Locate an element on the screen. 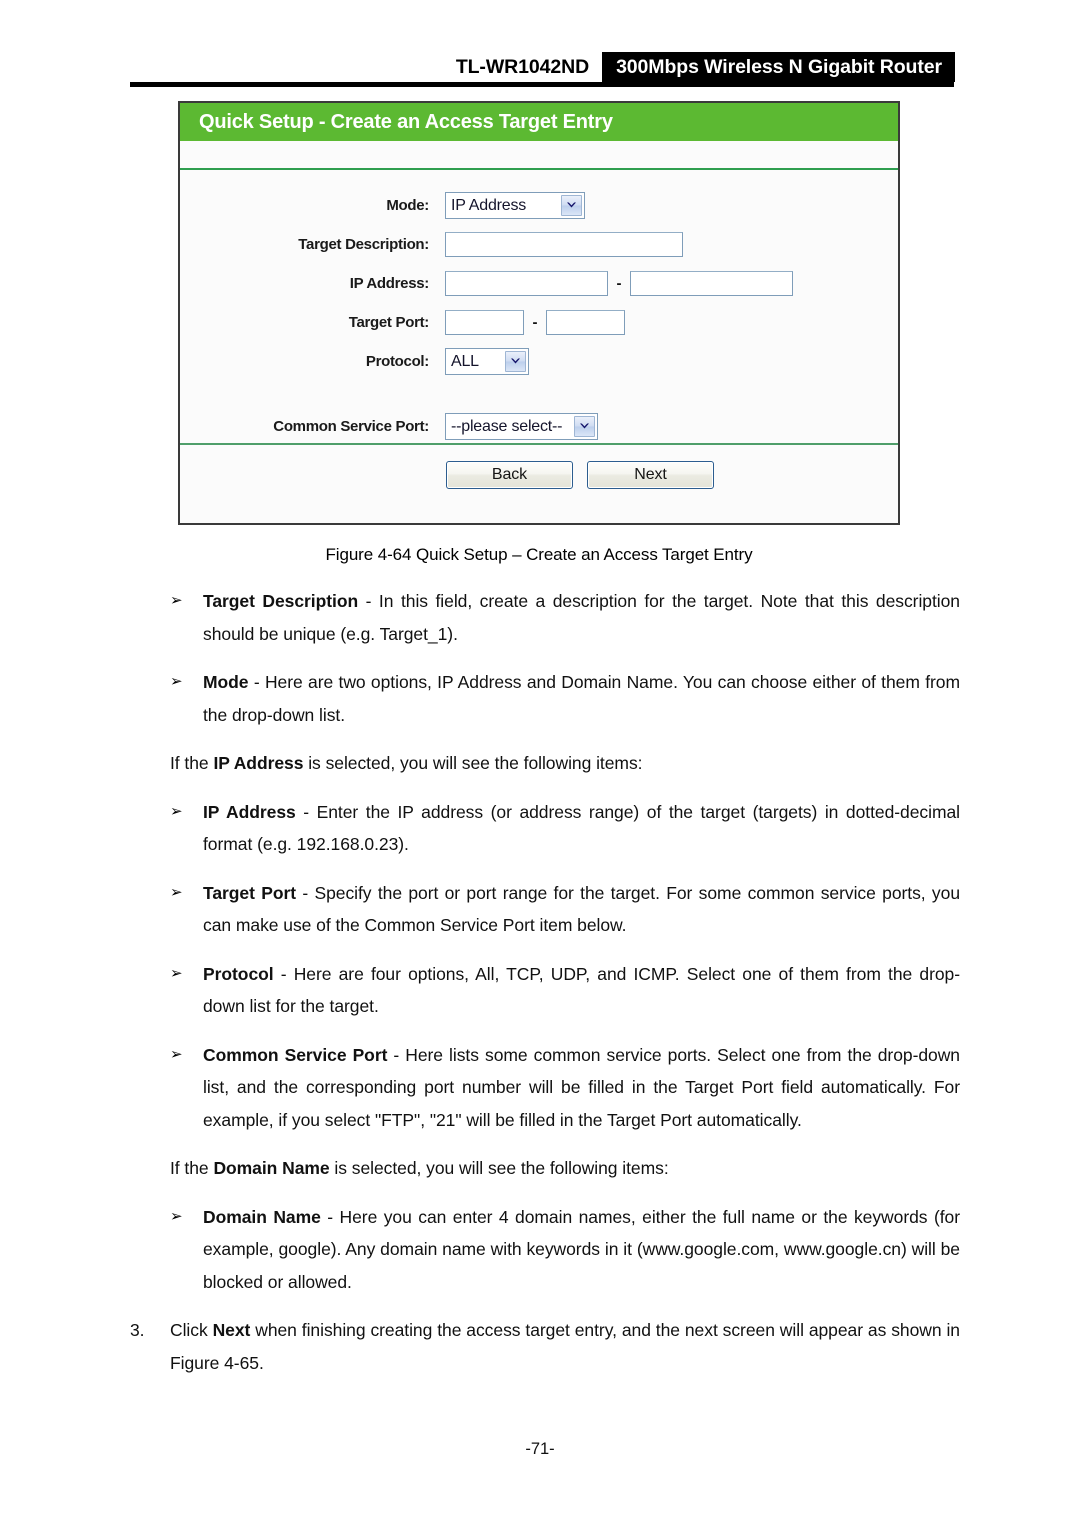 This screenshot has height=1527, width=1080. target-port-end-input is located at coordinates (585, 322).